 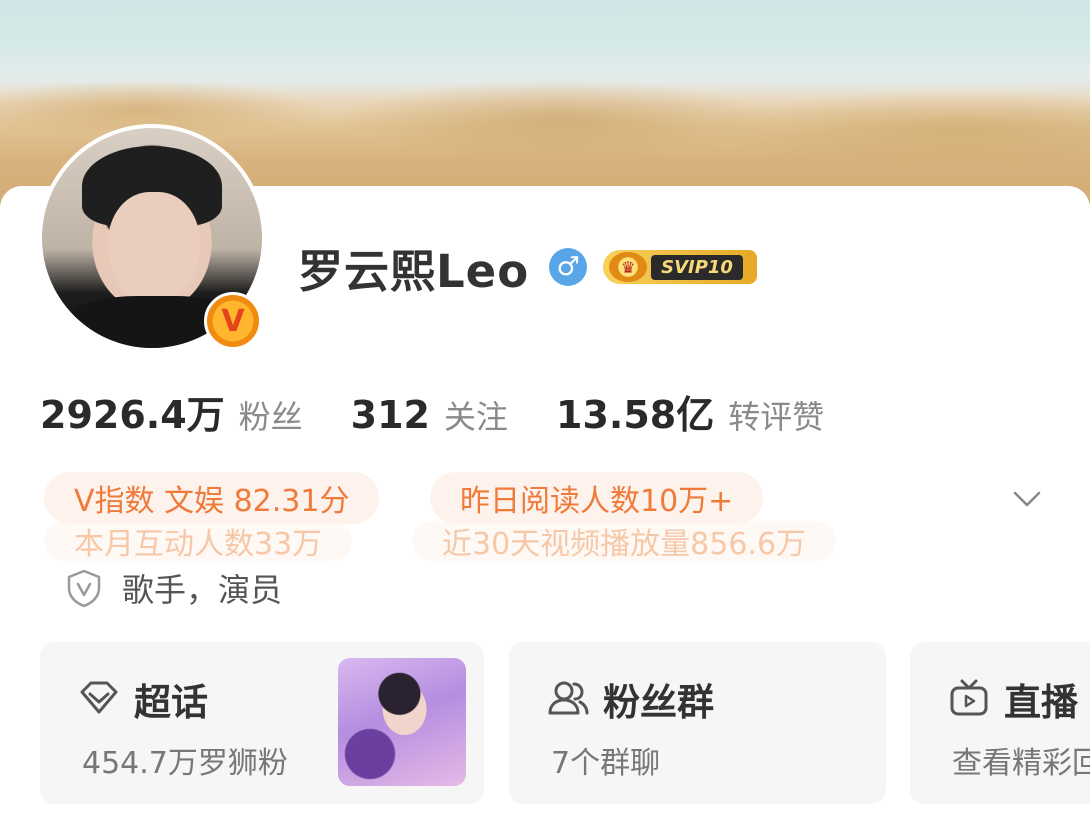 What do you see at coordinates (402, 722) in the screenshot?
I see `supertopic-thumbnail` at bounding box center [402, 722].